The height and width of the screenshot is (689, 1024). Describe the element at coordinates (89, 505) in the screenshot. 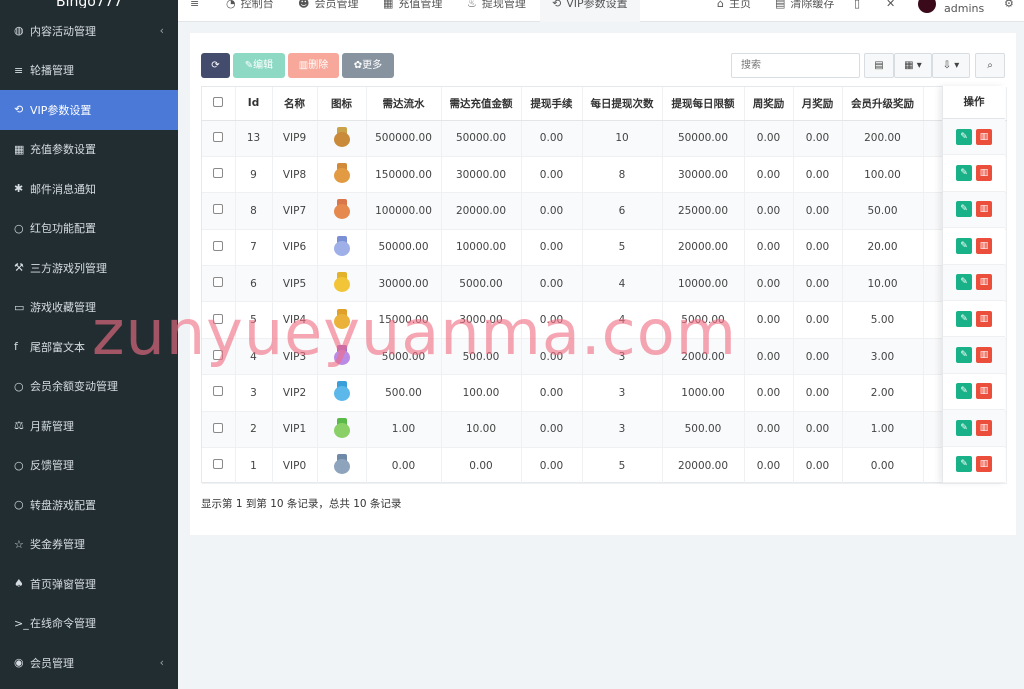

I see `sidebar-item: ○ 转盘游戏配置` at that location.